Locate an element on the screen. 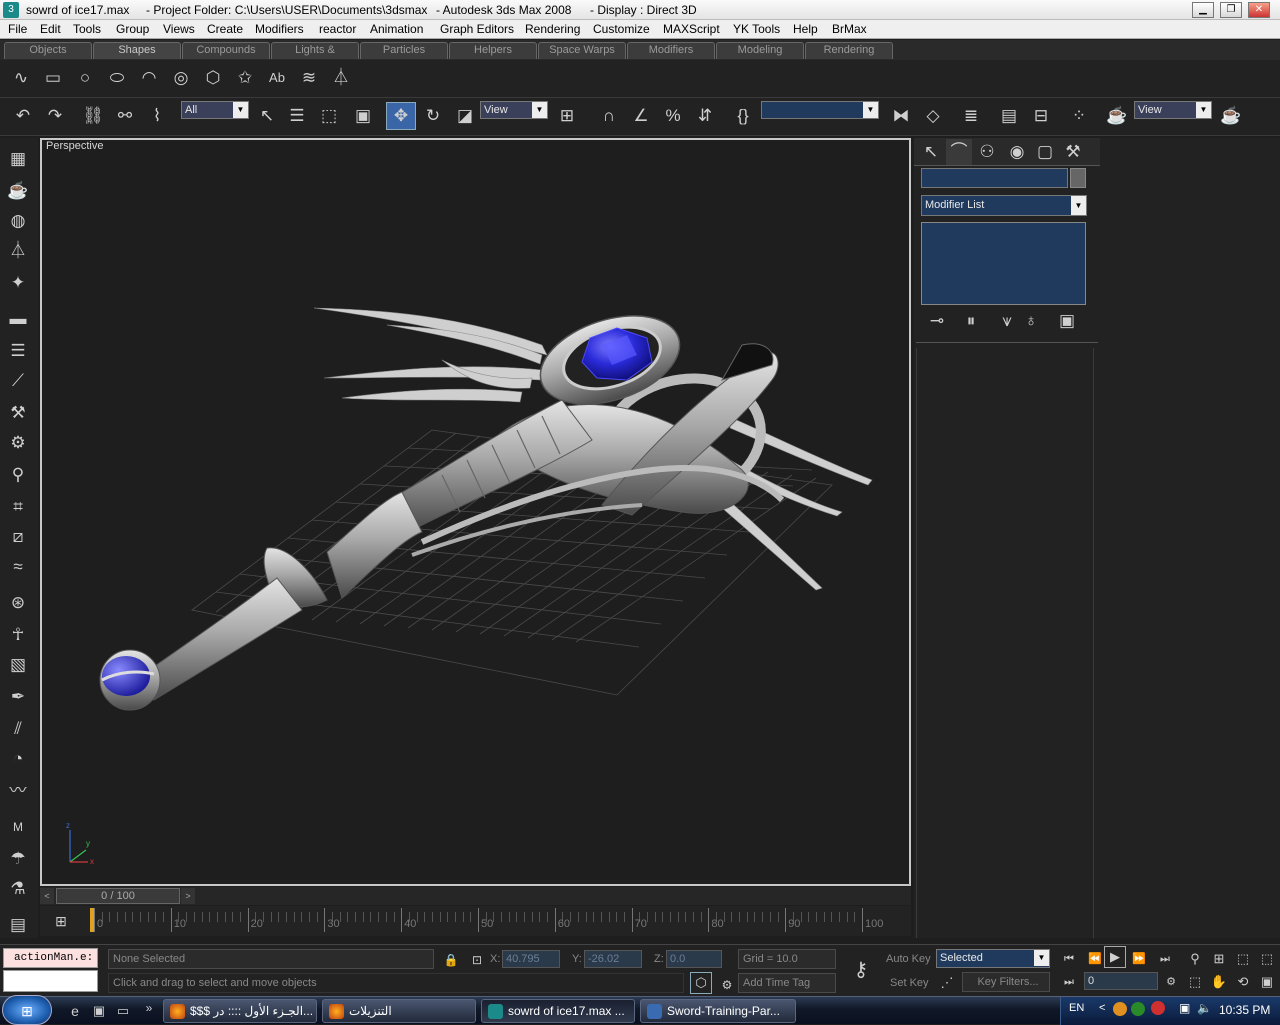 This screenshot has height=1025, width=1280. set-key-button: Set Key is located at coordinates (913, 983).